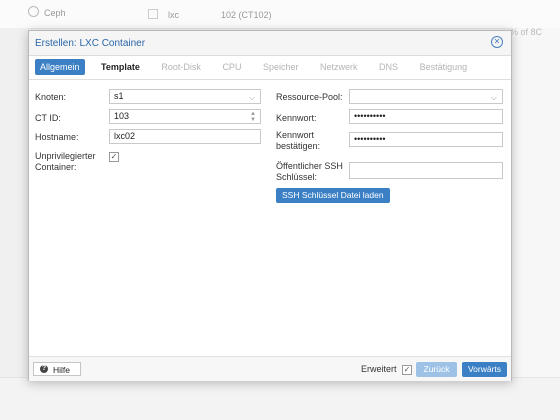  What do you see at coordinates (296, 118) in the screenshot?
I see `kennwort-label: Kennwort:` at bounding box center [296, 118].